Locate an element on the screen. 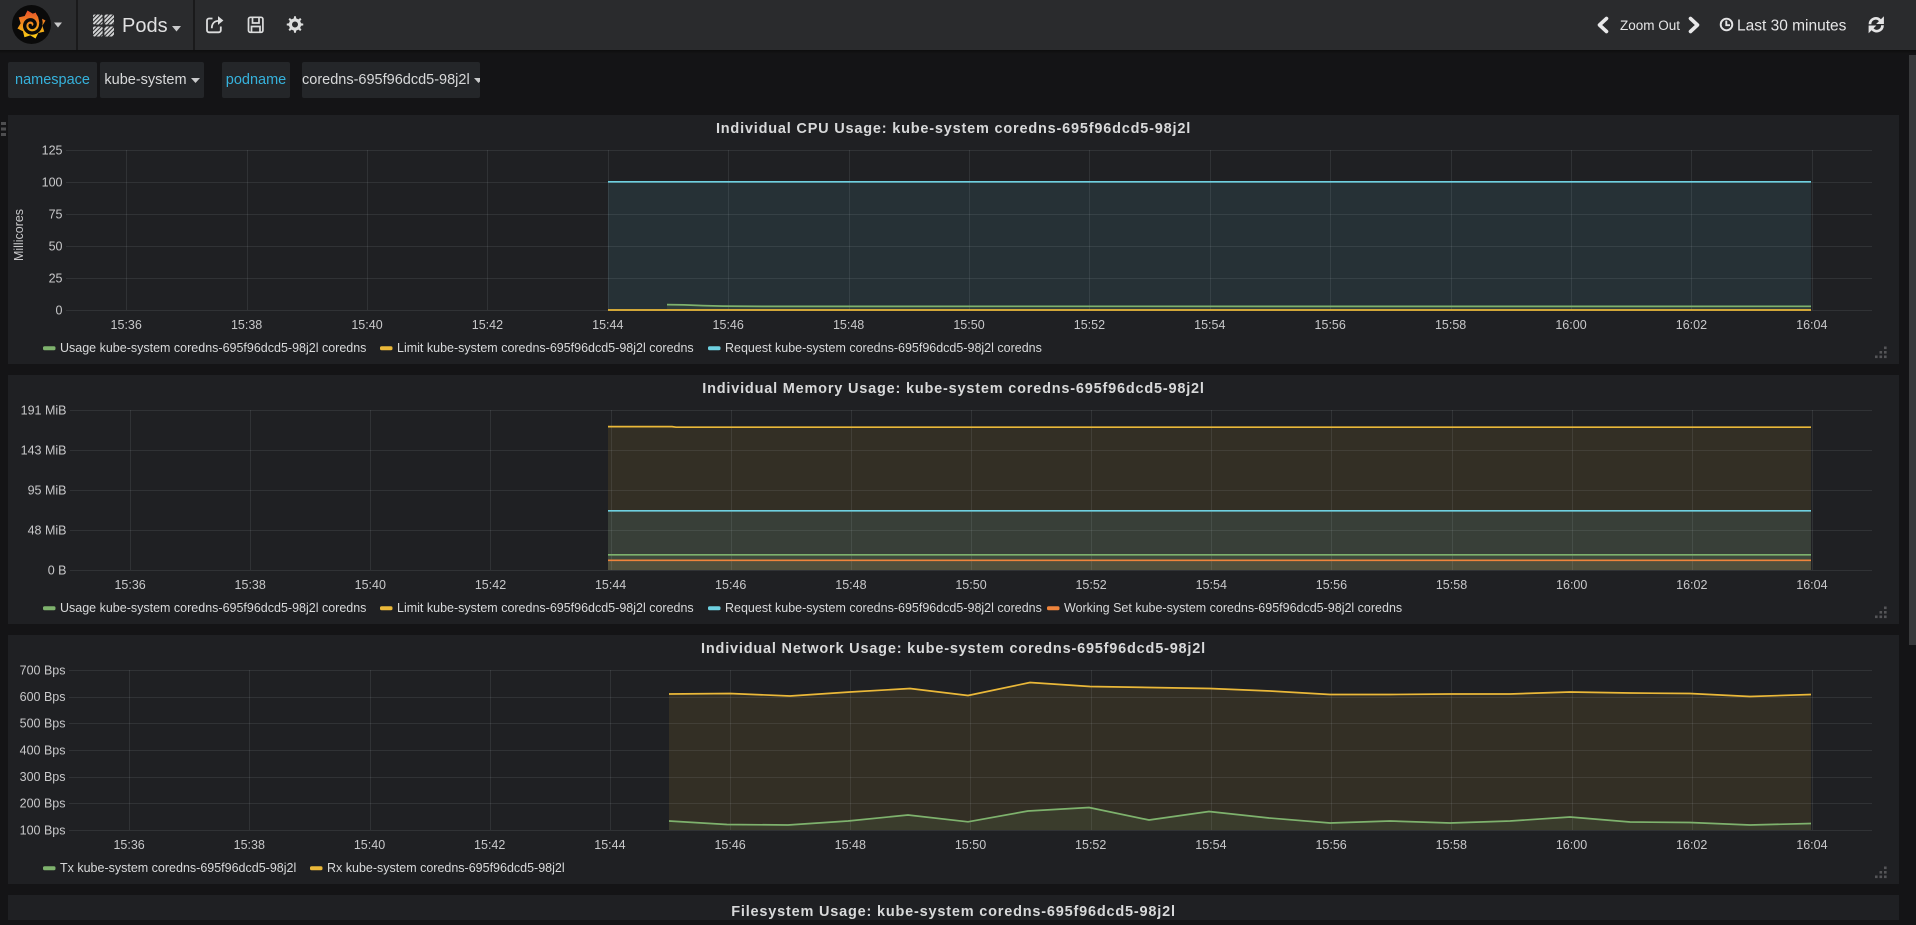 The image size is (1916, 925). svg-text: Last 30 minutes is located at coordinates (1792, 25).